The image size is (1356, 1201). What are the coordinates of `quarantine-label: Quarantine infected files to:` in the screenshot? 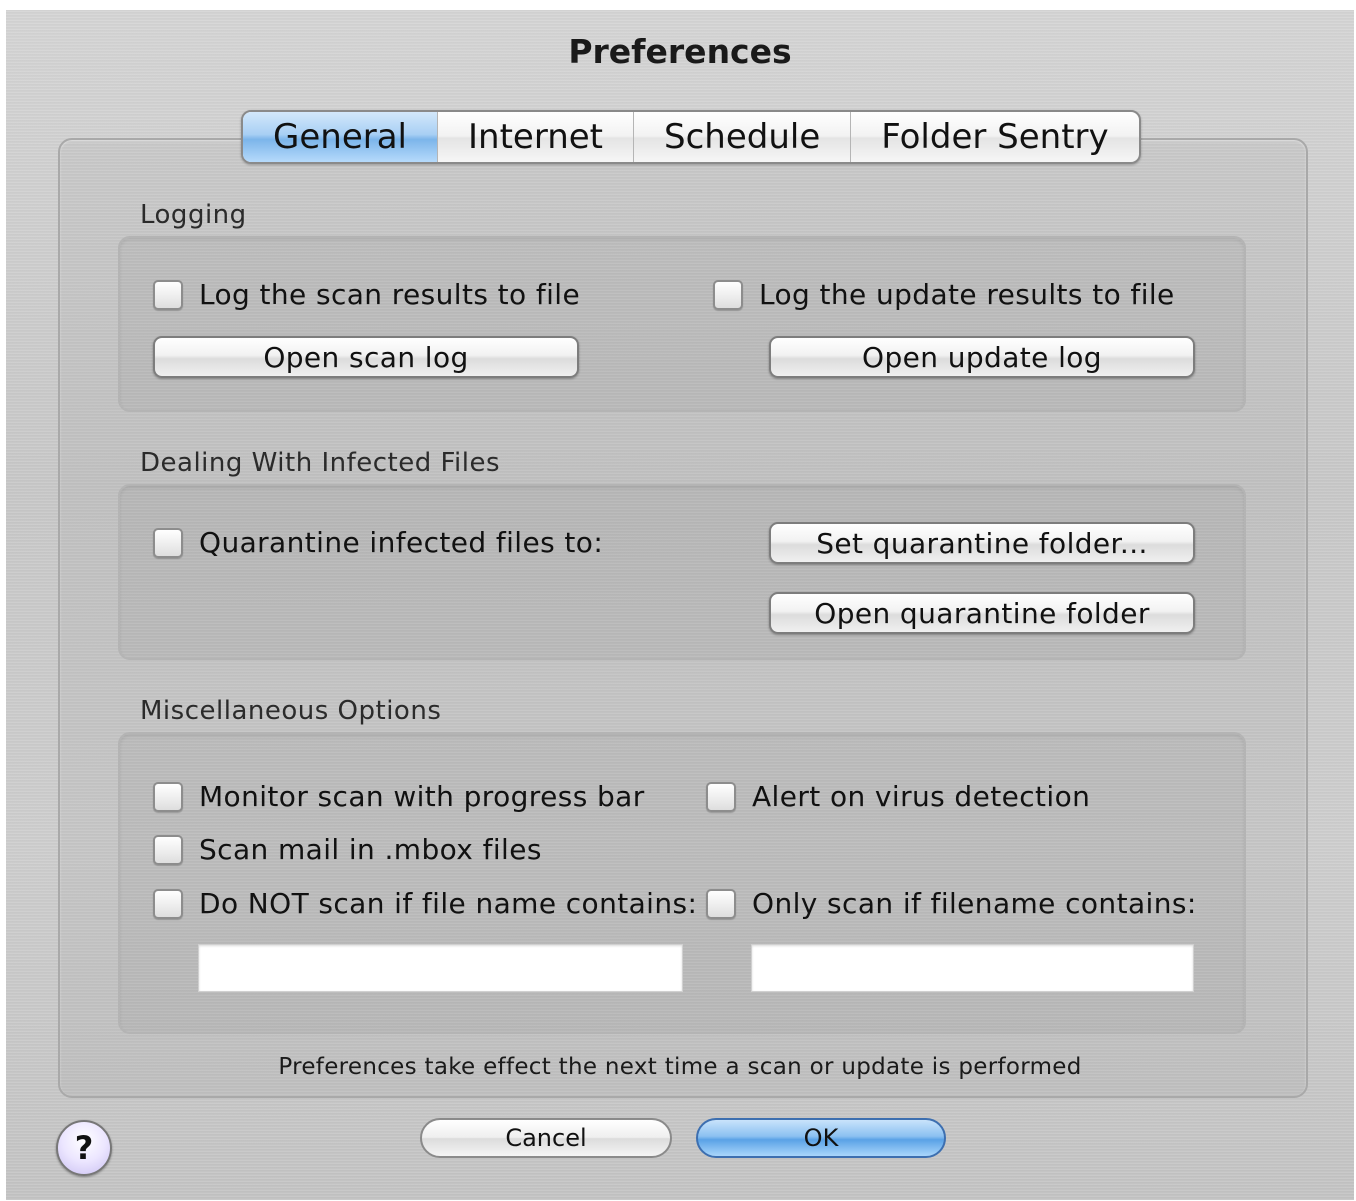 It's located at (401, 542).